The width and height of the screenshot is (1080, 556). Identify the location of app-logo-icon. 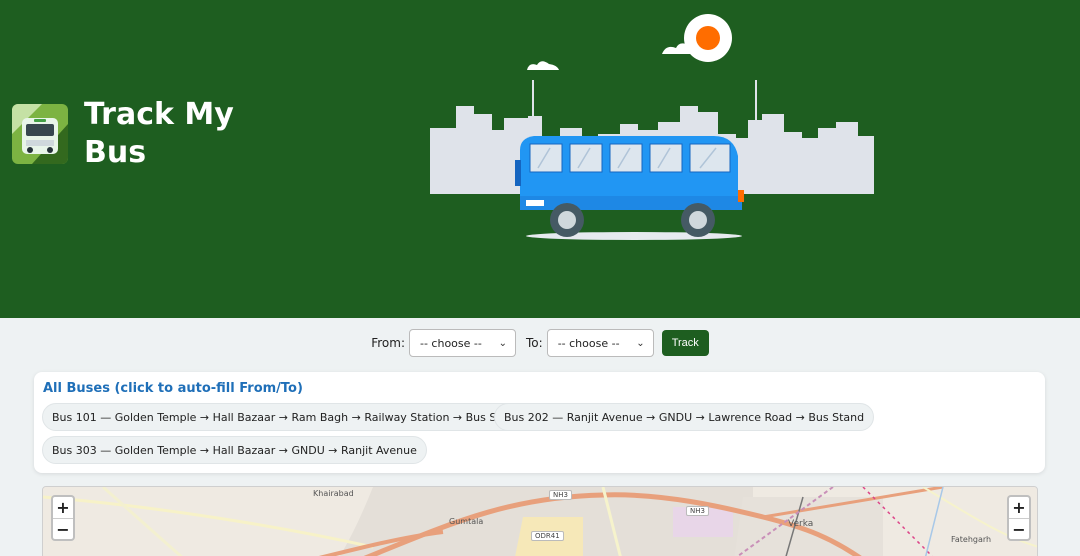
(40, 134).